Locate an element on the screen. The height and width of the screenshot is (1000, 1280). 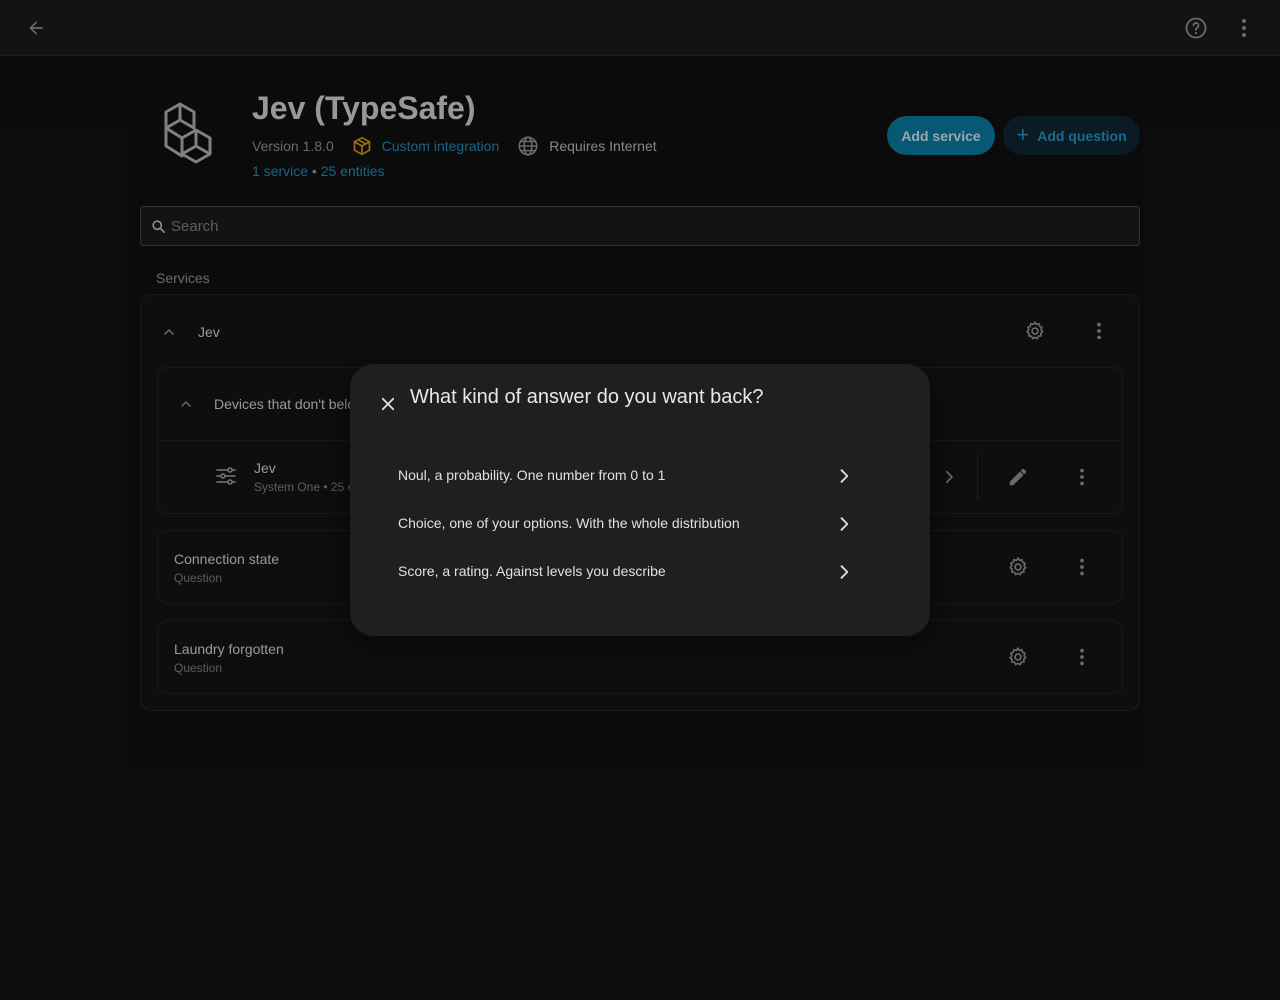
dialog-title: What kind of answer do you want back? is located at coordinates (587, 397).